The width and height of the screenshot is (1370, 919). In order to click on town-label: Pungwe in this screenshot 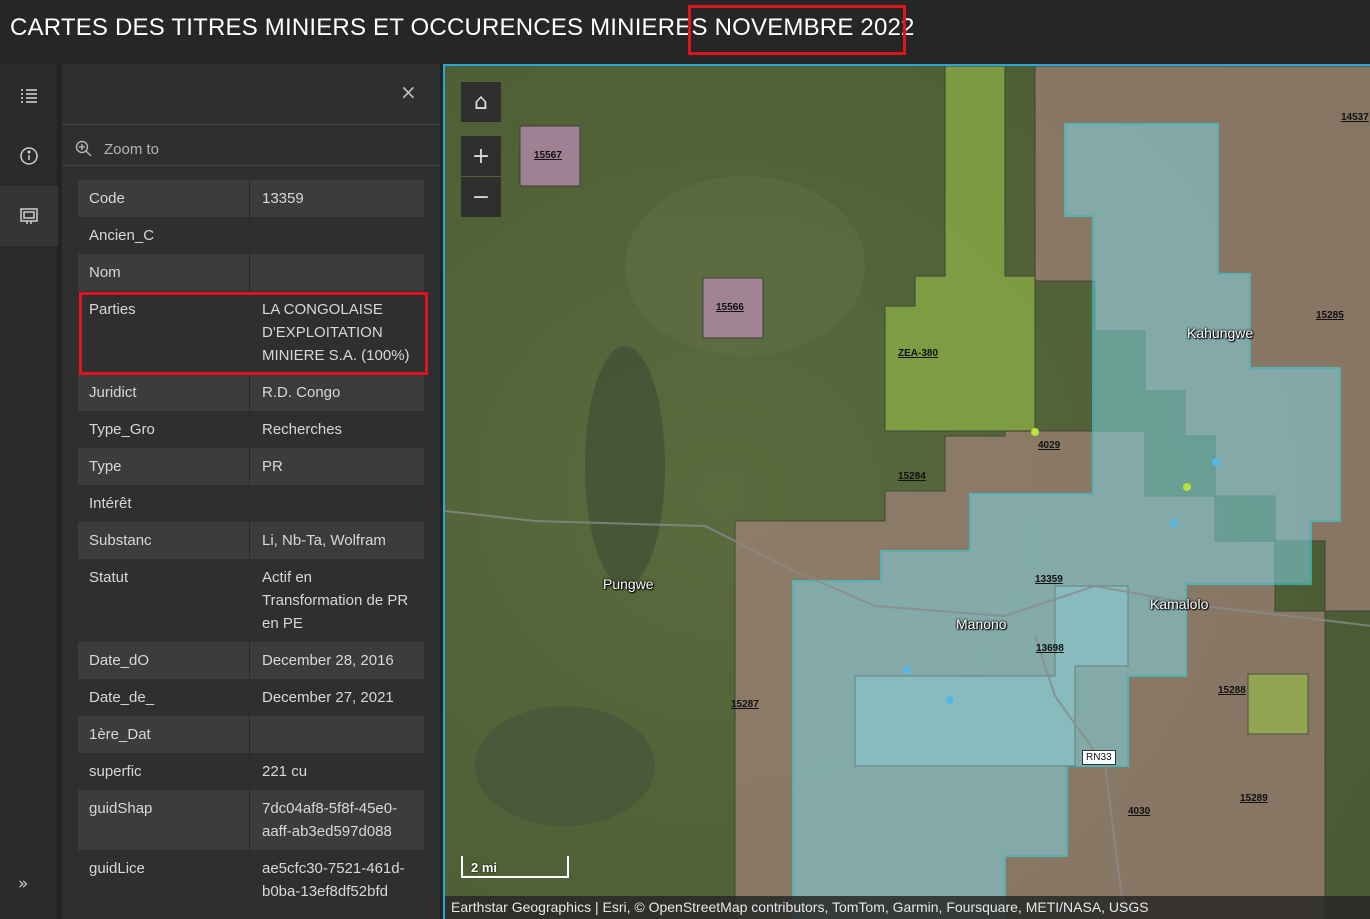, I will do `click(628, 584)`.